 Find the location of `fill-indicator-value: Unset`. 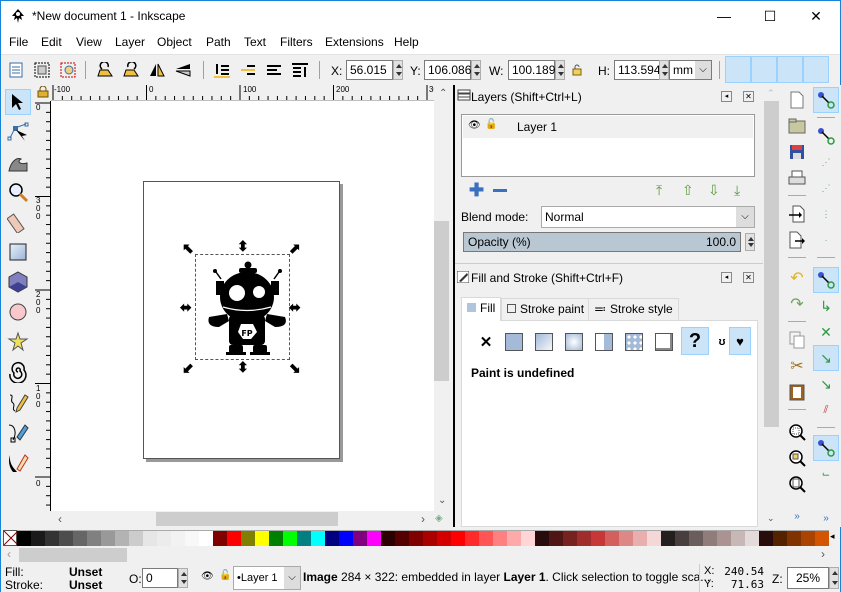

fill-indicator-value: Unset is located at coordinates (85, 572).